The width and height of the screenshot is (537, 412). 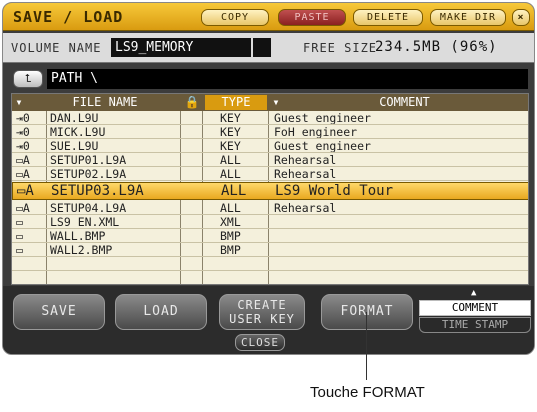 What do you see at coordinates (85, 221) in the screenshot?
I see `file-name: LS9_EN.XML` at bounding box center [85, 221].